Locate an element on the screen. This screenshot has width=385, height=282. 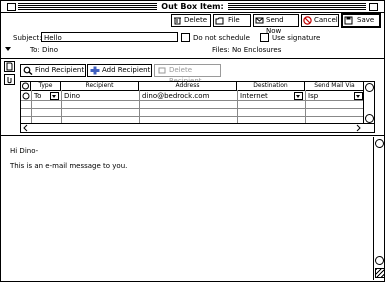
paperclip-icon is located at coordinates (9, 80).